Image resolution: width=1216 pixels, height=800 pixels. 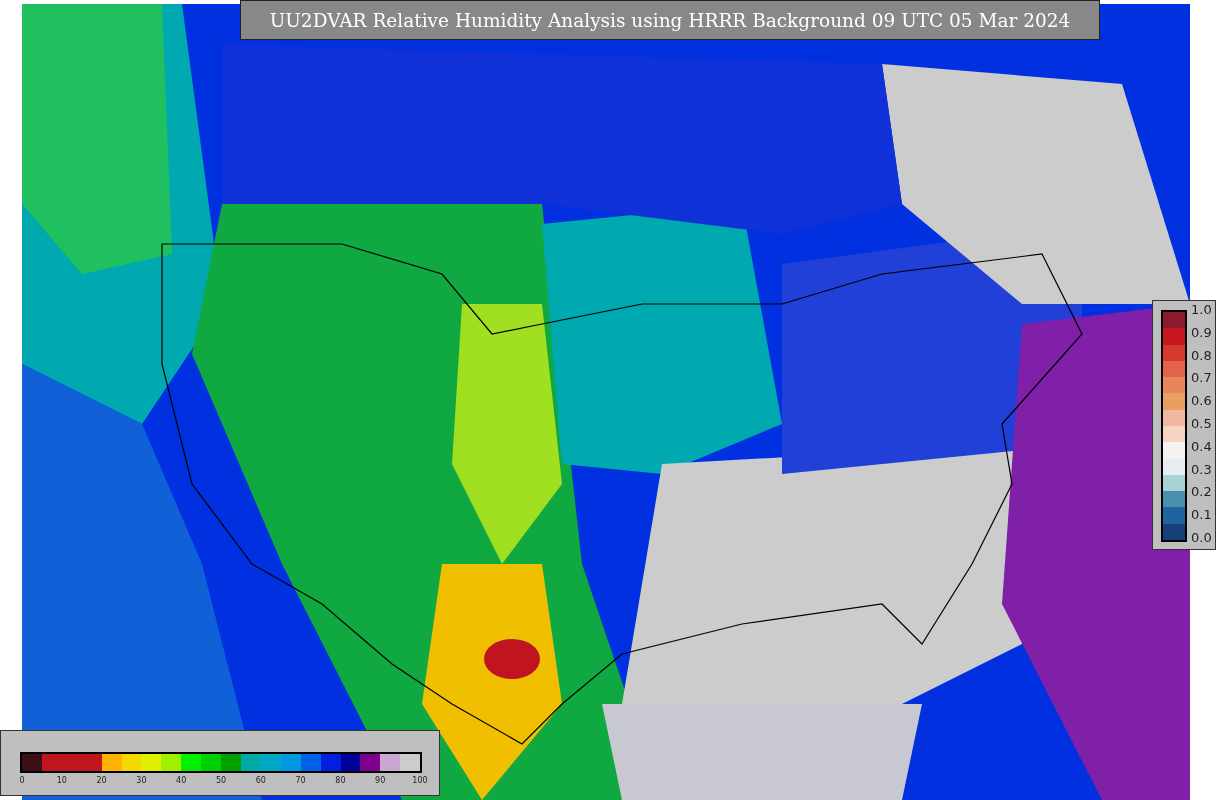 I want to click on map-title: UU2DVAR Relative Humidity Analysis using HRRR Background 09 UTC 05 Mar 2024, so click(x=670, y=20).